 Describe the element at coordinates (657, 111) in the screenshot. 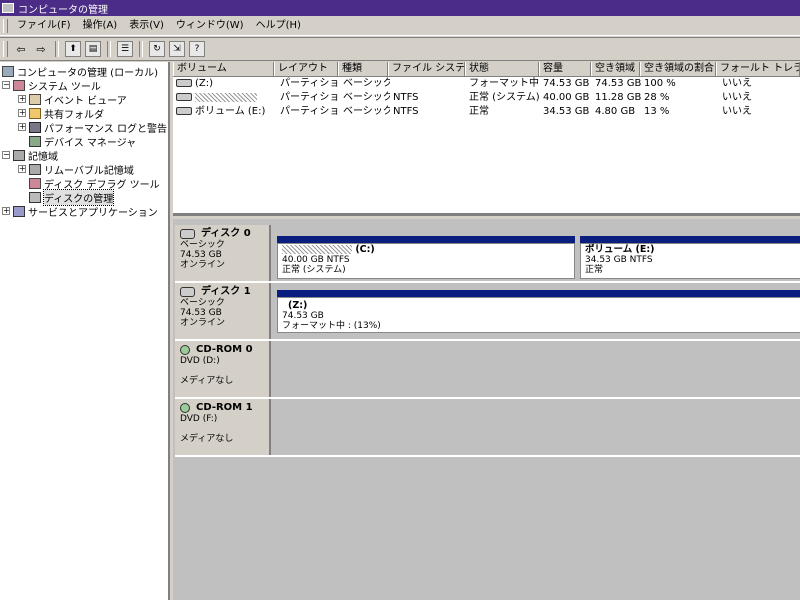

I see `pct-cell: 13 %` at that location.